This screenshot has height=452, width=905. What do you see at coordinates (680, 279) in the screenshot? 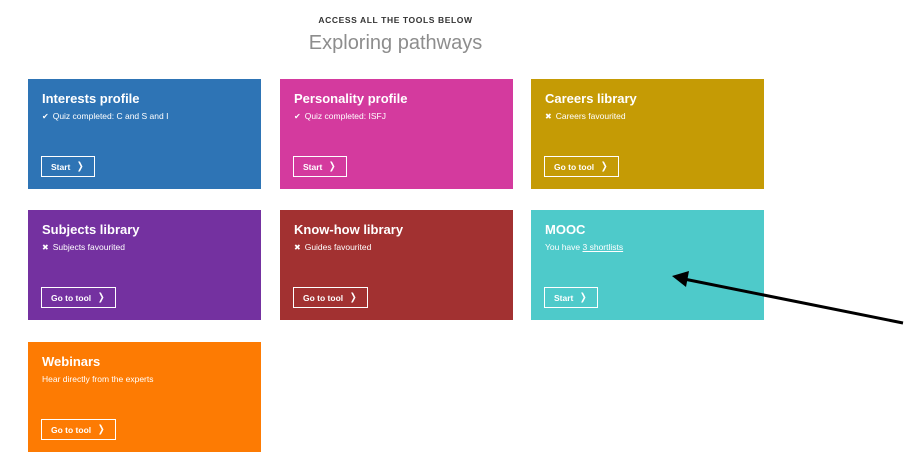
I see `arrowhead-icon` at bounding box center [680, 279].